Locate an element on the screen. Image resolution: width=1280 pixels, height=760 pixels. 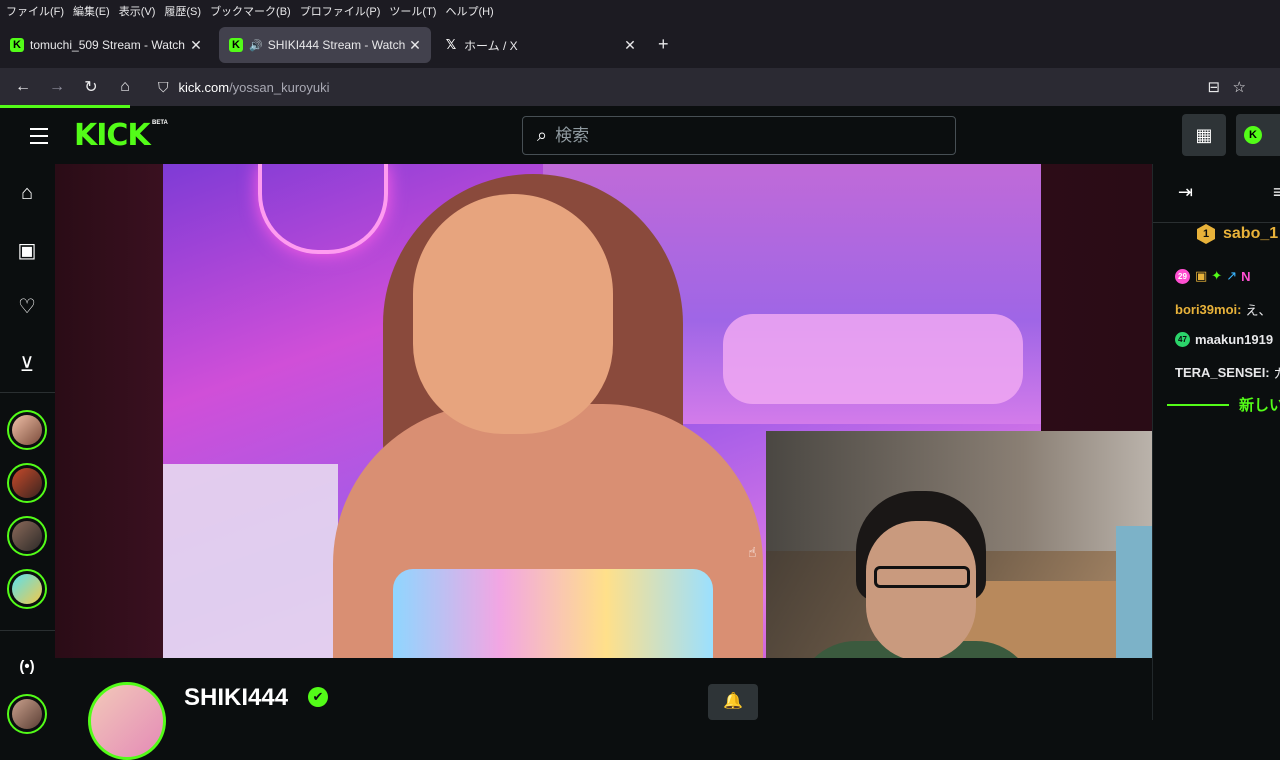
channel-info: SHIKI444 ✔ 🔔 is located at coordinates (603, 709).